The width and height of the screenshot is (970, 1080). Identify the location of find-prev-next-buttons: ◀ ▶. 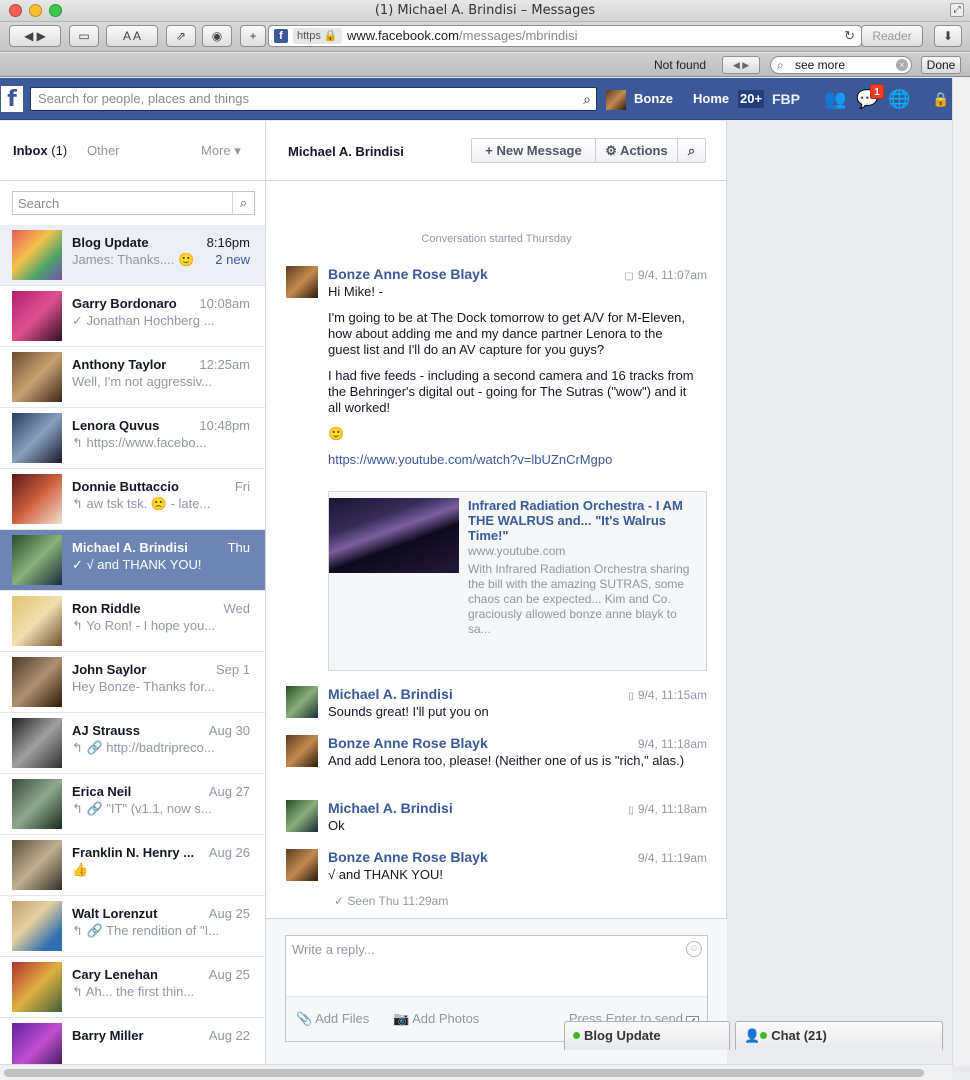
(741, 65).